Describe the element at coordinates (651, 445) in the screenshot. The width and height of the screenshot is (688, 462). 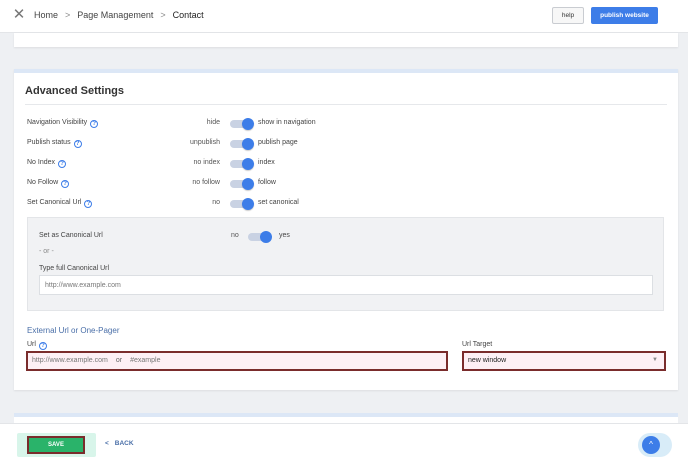
I see `scroll-to-top-button: ^` at that location.